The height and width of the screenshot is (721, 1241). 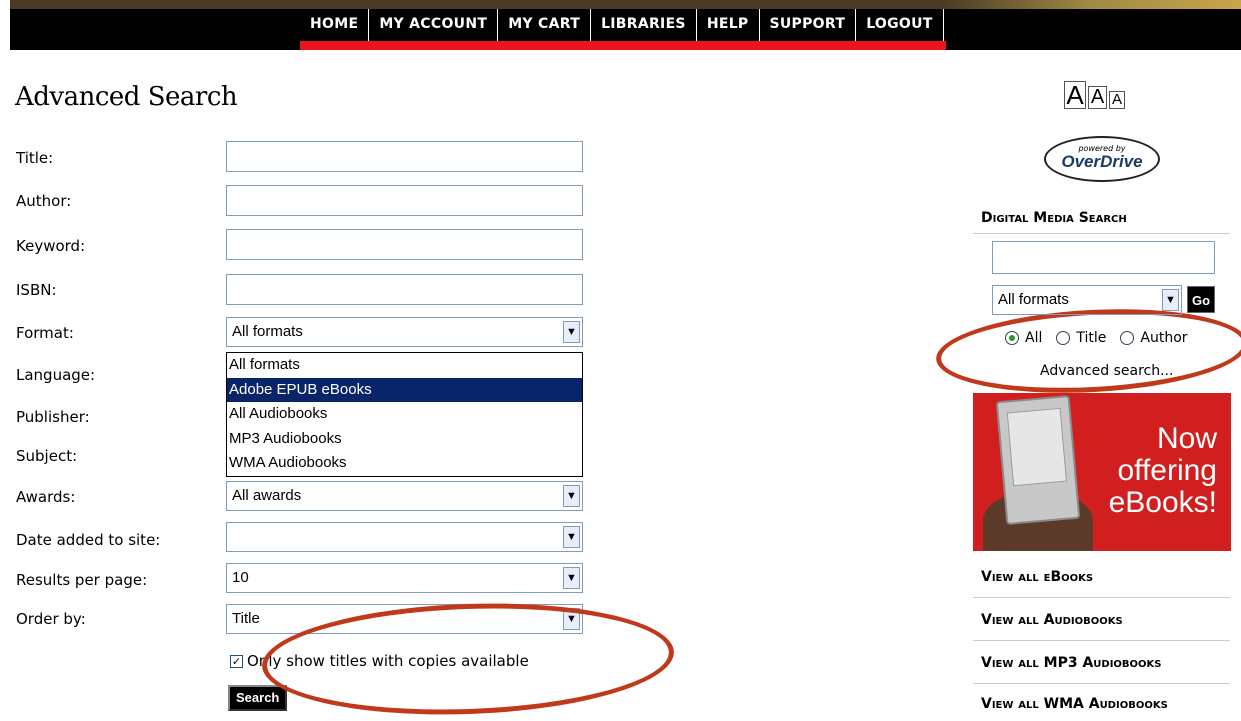 I want to click on radio-title-label: Title, so click(x=1091, y=338).